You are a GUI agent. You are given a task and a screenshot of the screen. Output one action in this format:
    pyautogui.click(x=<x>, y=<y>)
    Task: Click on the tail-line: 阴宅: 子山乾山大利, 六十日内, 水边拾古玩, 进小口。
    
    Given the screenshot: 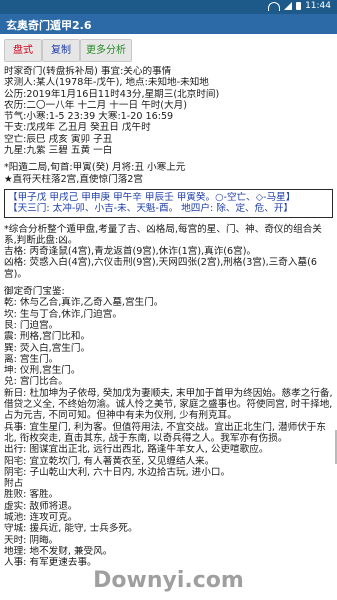 What is the action you would take?
    pyautogui.click(x=117, y=472)
    